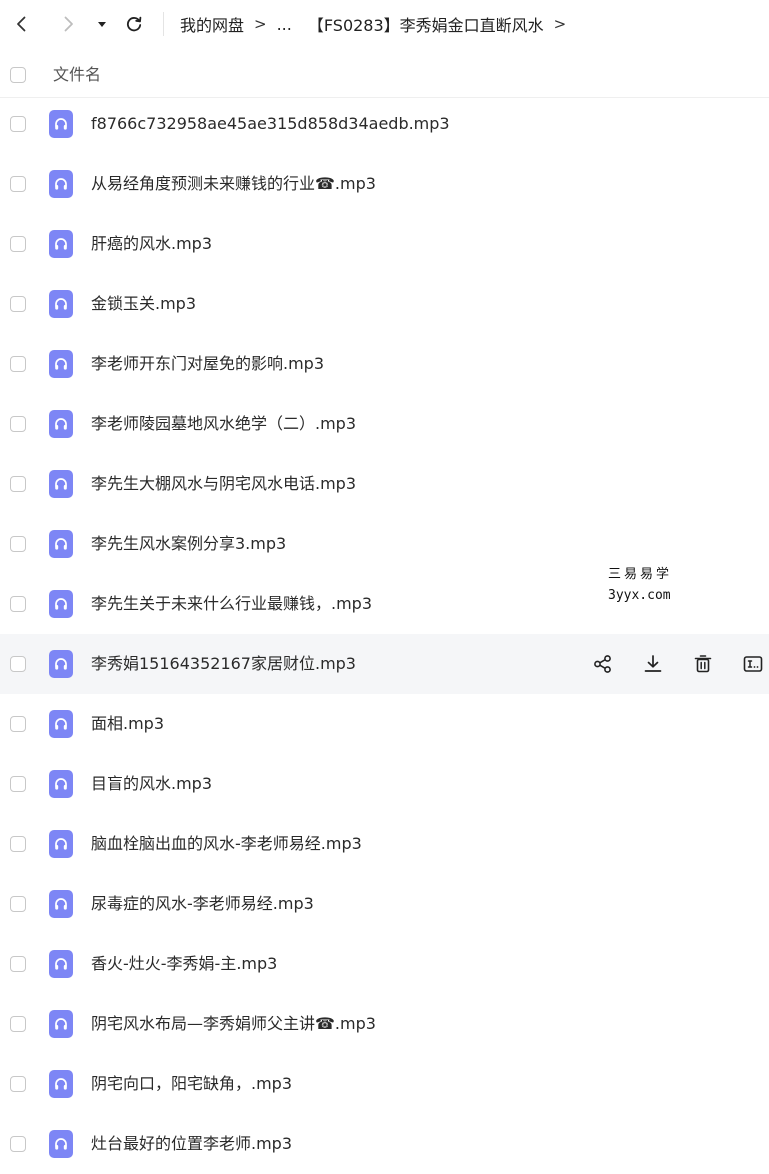  Describe the element at coordinates (188, 544) in the screenshot. I see `file-name: 李先生风水案例分享3.mp3` at that location.